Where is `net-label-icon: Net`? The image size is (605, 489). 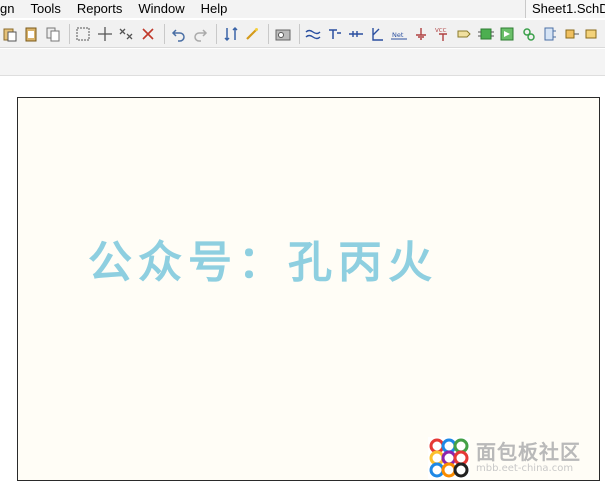 net-label-icon: Net is located at coordinates (399, 35).